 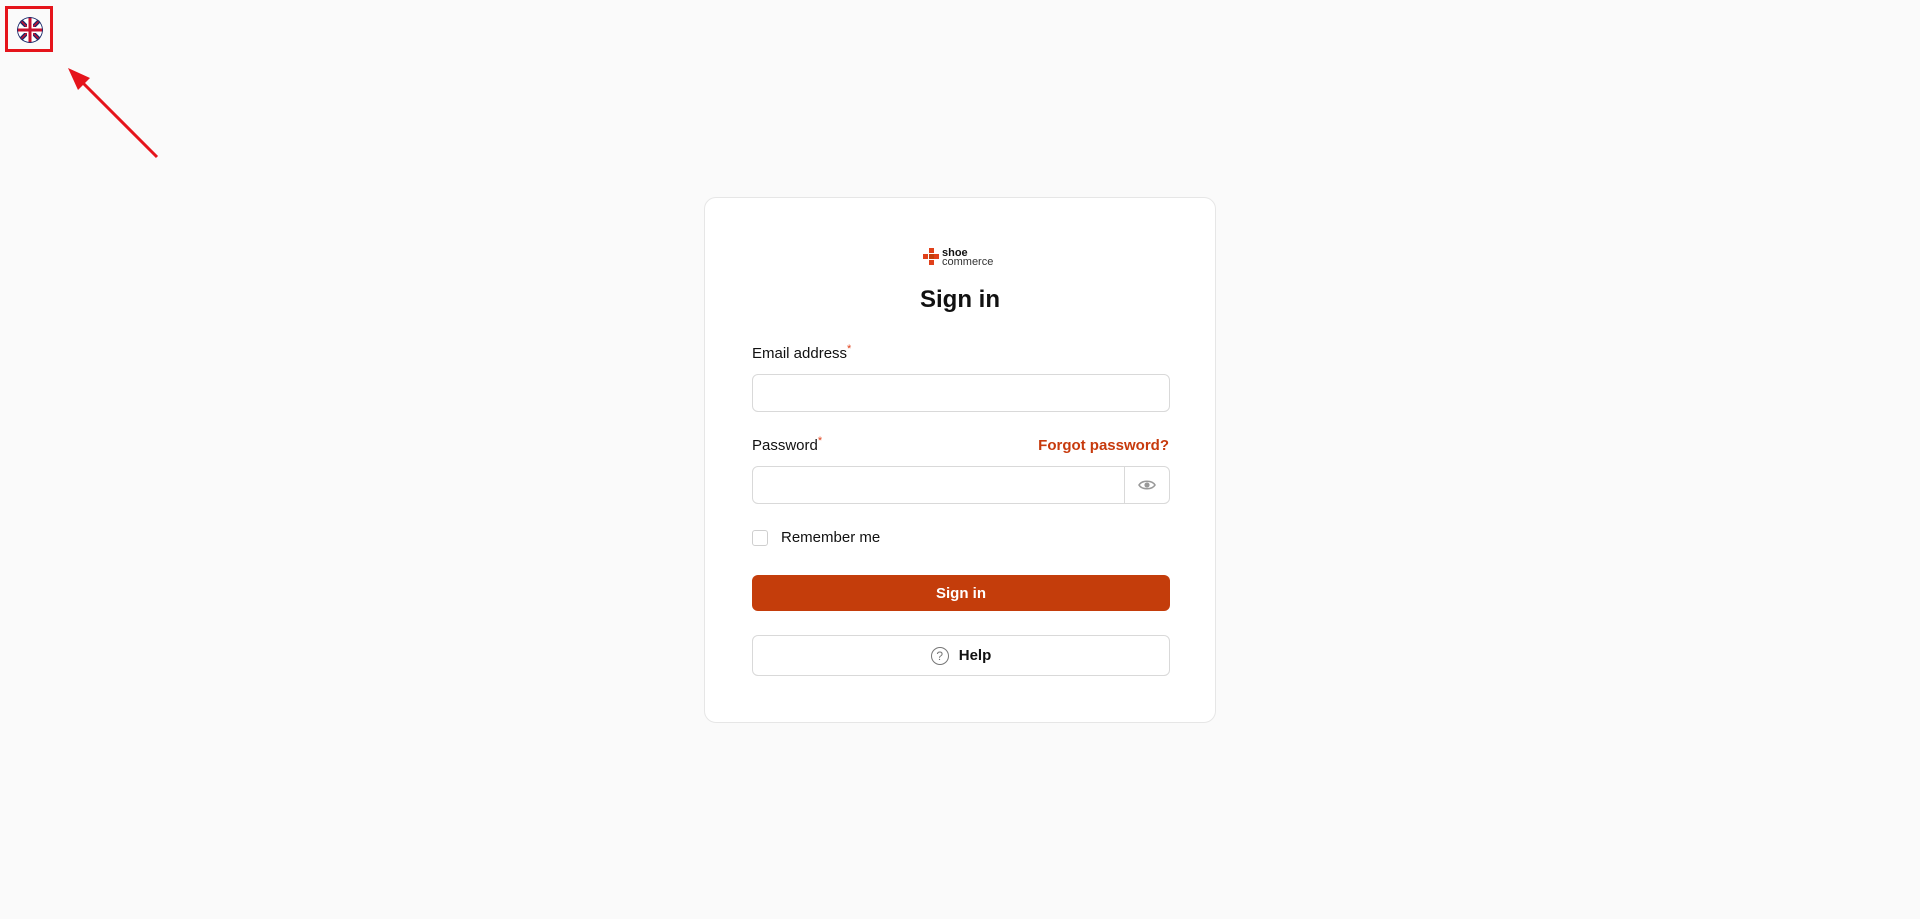 I want to click on toggle-password-visibility-button, so click(x=1147, y=485).